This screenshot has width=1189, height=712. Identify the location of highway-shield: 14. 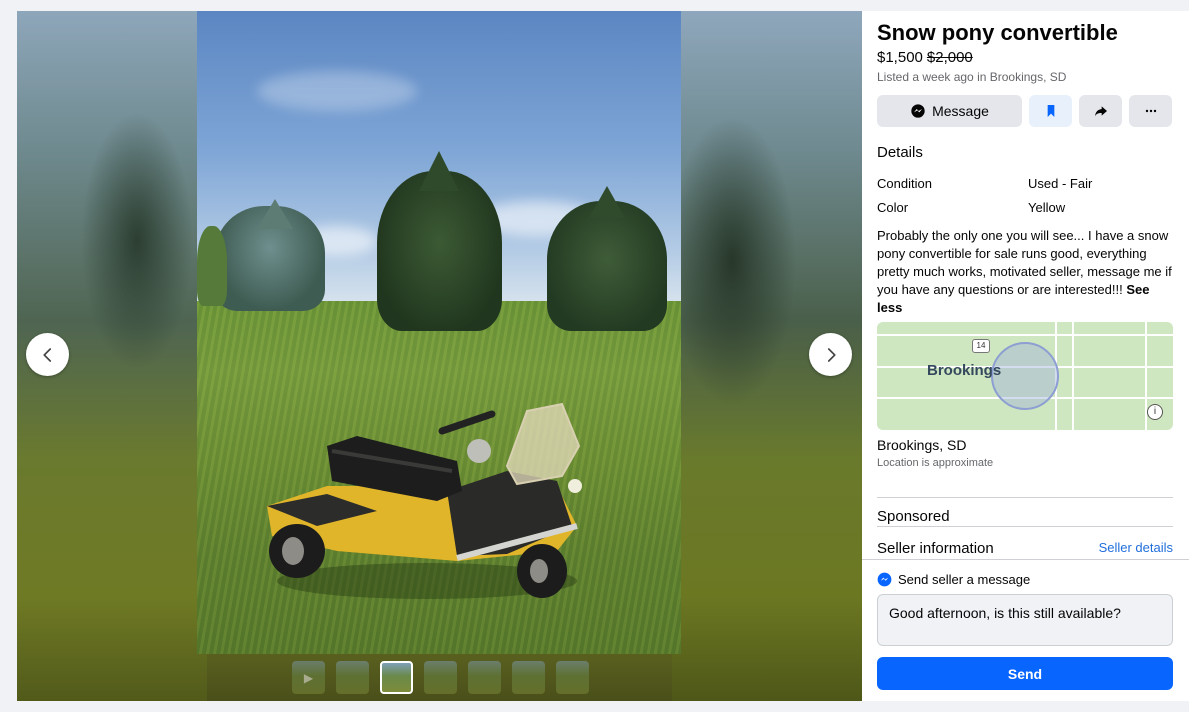
(981, 346).